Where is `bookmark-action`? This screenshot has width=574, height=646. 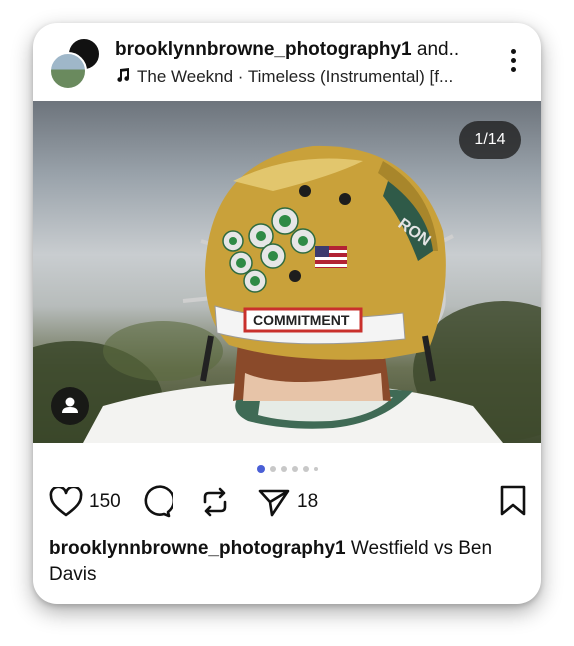 bookmark-action is located at coordinates (513, 503).